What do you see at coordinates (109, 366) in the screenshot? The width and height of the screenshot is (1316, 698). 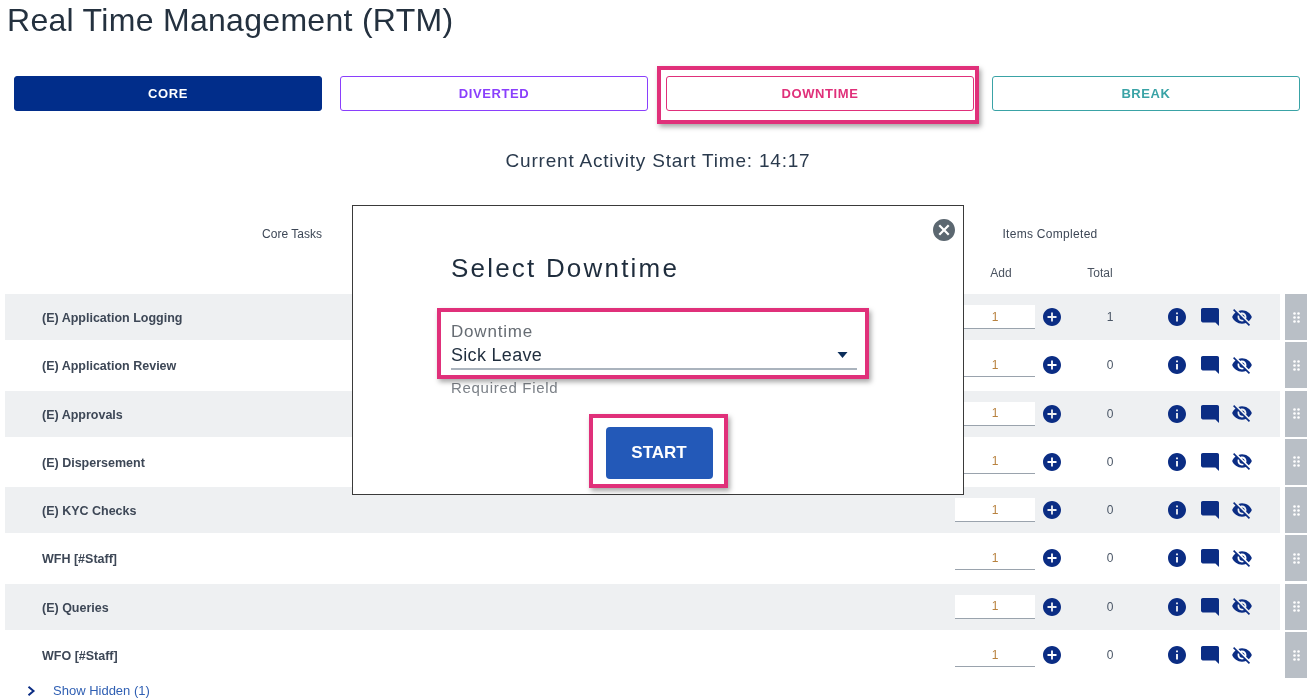 I see `task-name: (E) Application Review` at bounding box center [109, 366].